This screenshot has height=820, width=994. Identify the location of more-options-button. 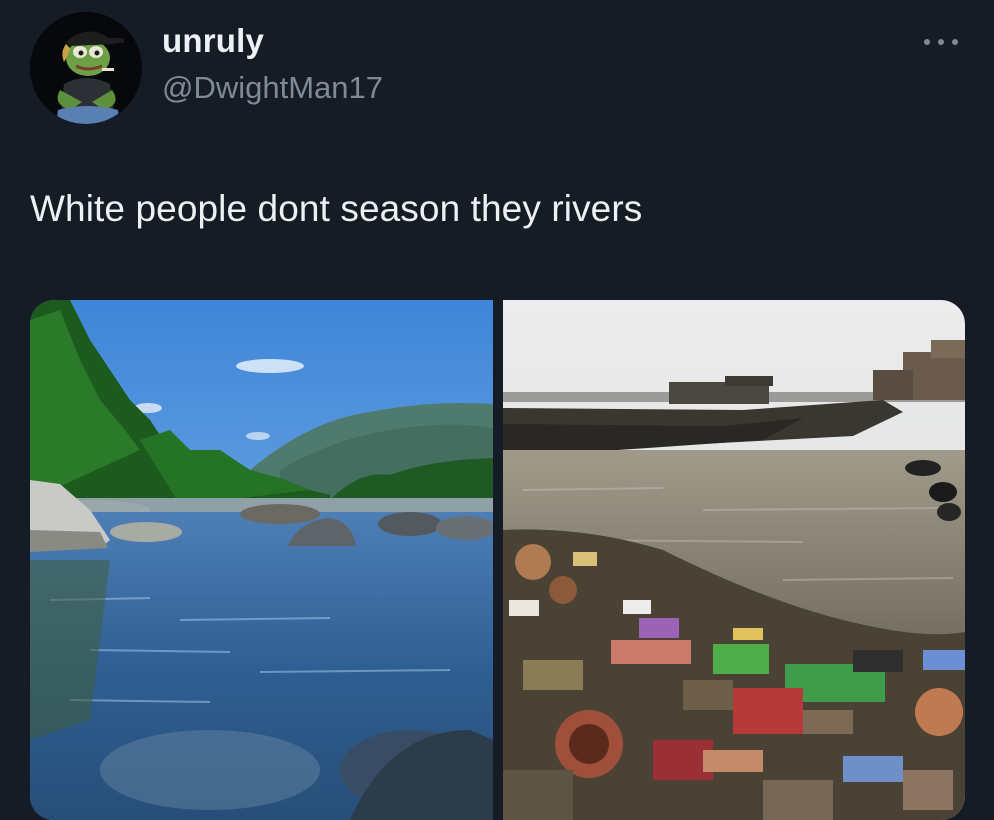
(941, 42).